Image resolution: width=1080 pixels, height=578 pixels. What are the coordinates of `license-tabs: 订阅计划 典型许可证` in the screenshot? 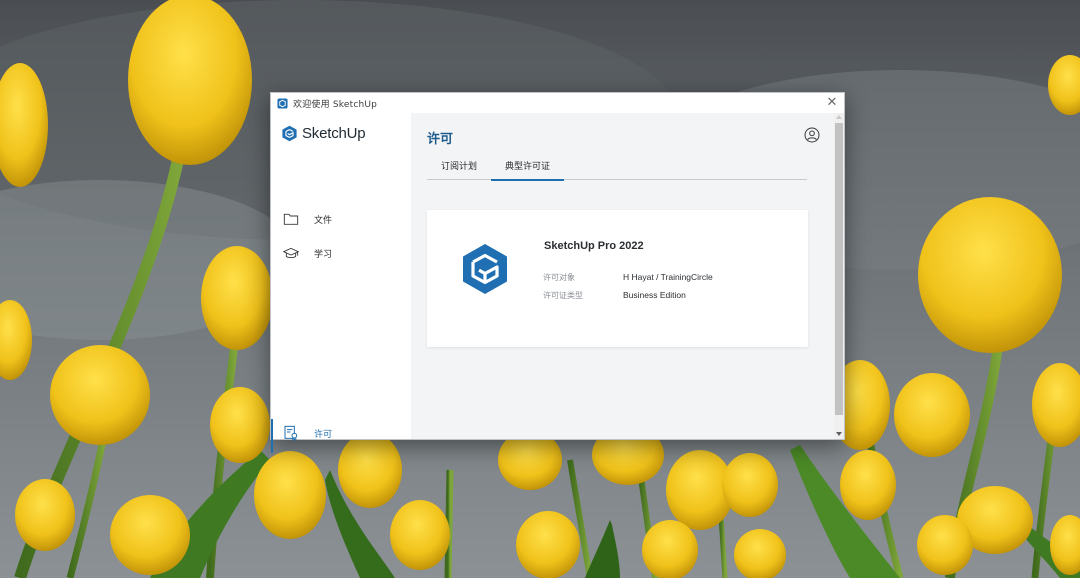 It's located at (617, 170).